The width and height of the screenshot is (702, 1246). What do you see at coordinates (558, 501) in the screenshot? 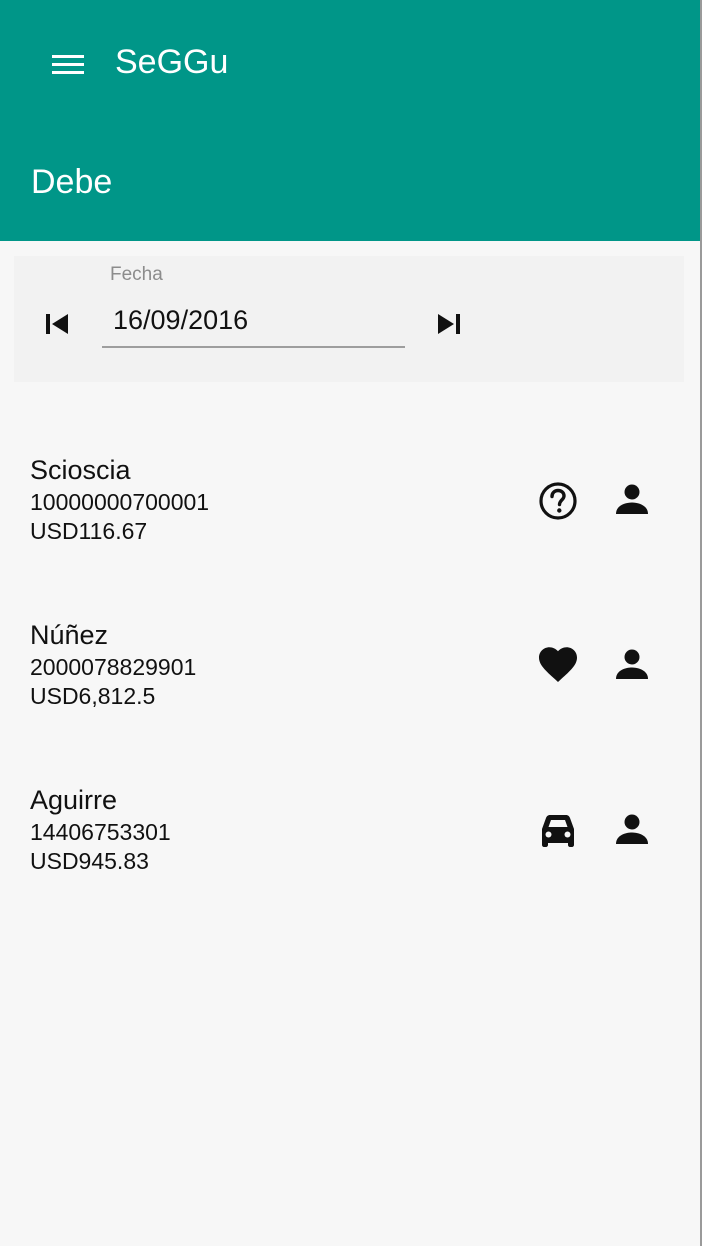
I see `help-circle-icon` at bounding box center [558, 501].